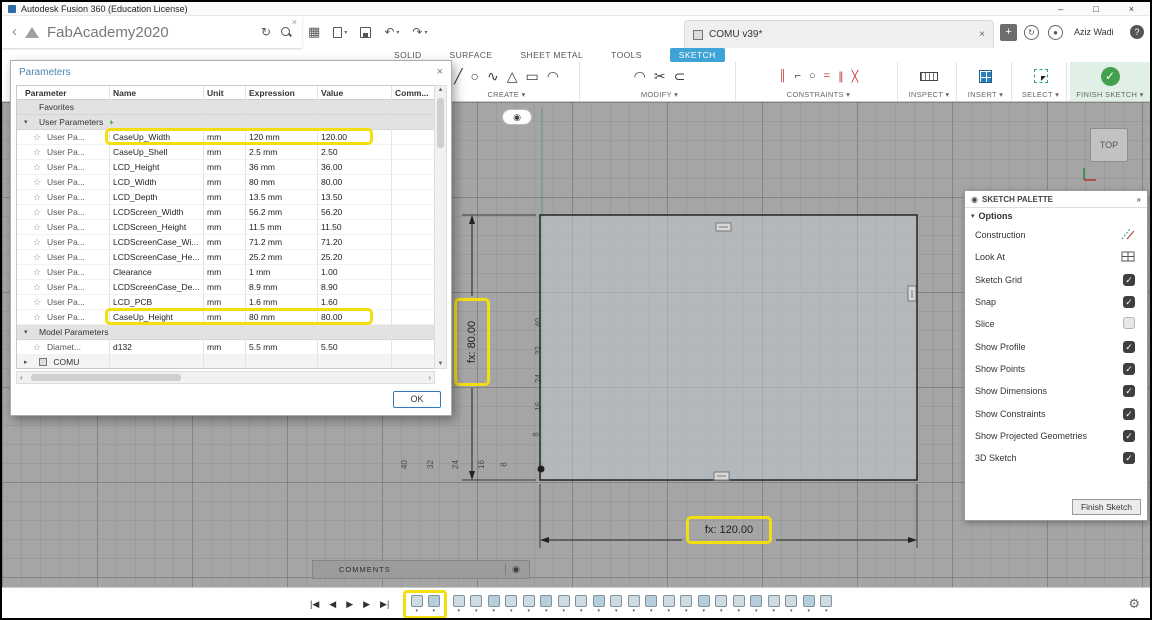  Describe the element at coordinates (553, 76) in the screenshot. I see `arc-tool-icon: ◠` at that location.